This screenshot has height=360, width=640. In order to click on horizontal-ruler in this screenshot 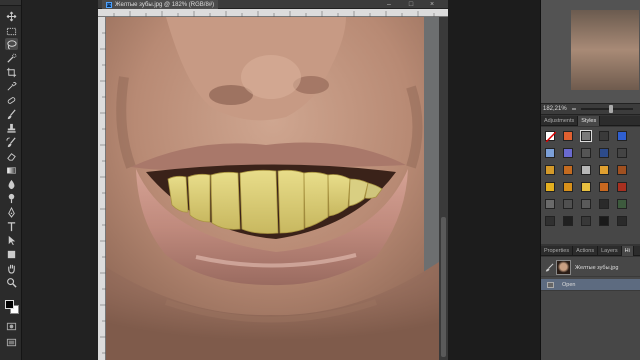, I will do `click(273, 13)`.